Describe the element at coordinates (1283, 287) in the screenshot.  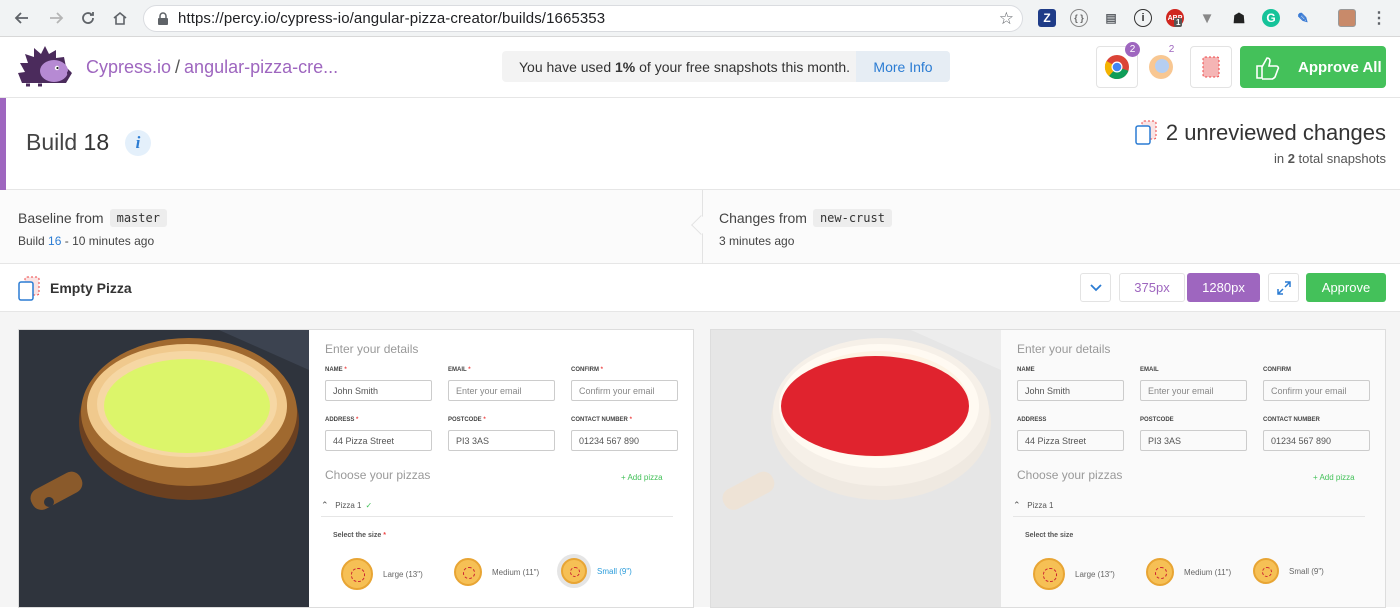
I see `fullscreen-button` at that location.